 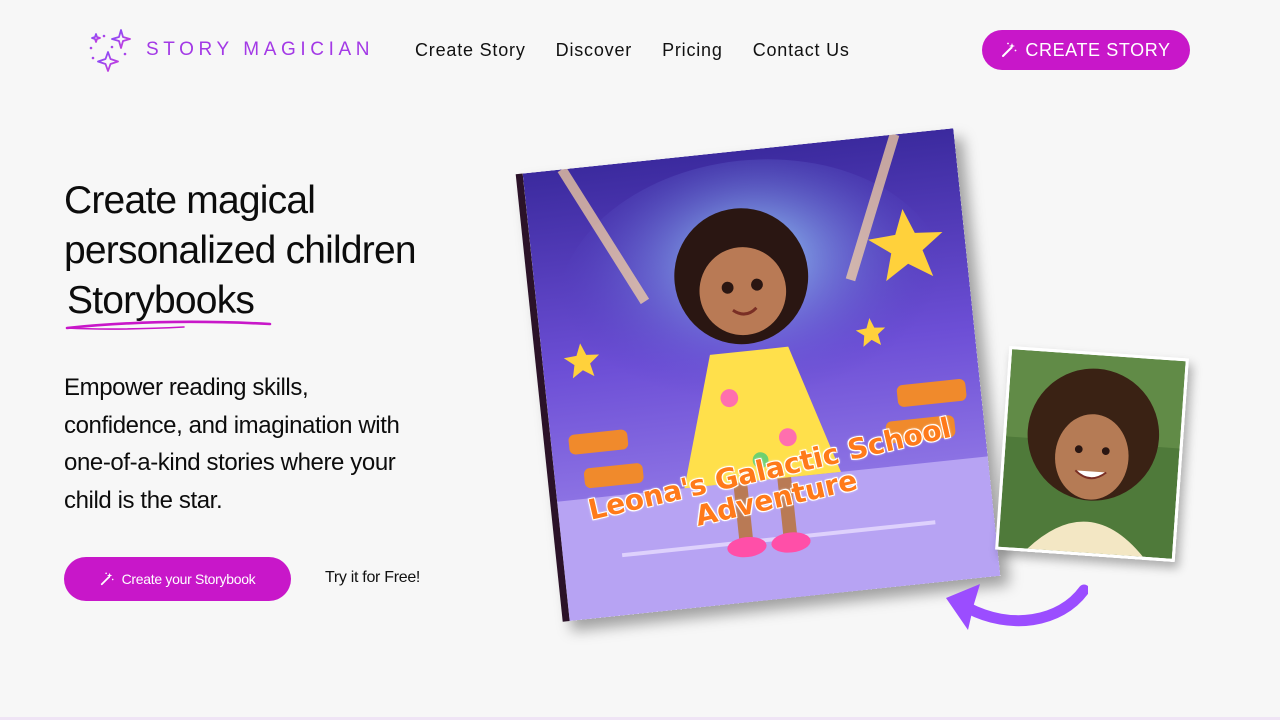 I want to click on try-free-link: Try it for Free!, so click(x=372, y=578).